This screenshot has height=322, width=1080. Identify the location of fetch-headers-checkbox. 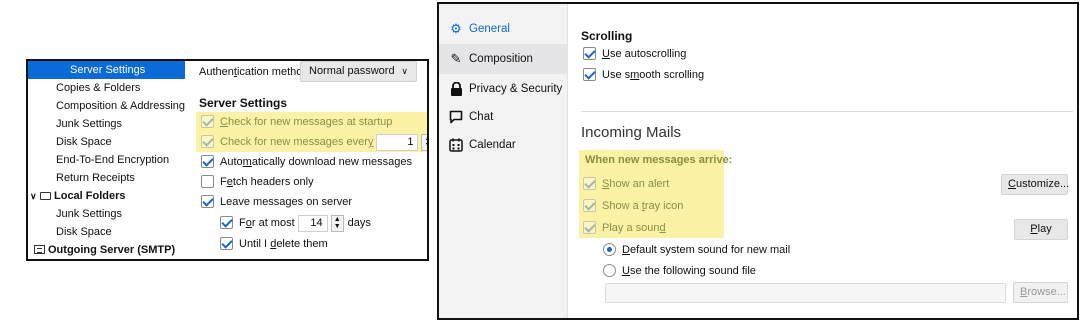
(207, 181).